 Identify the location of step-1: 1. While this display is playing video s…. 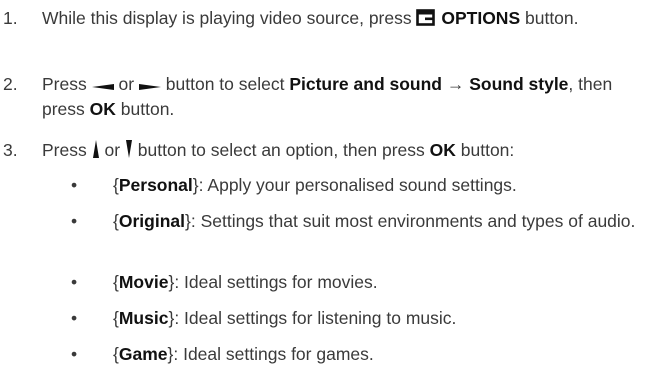
(327, 31).